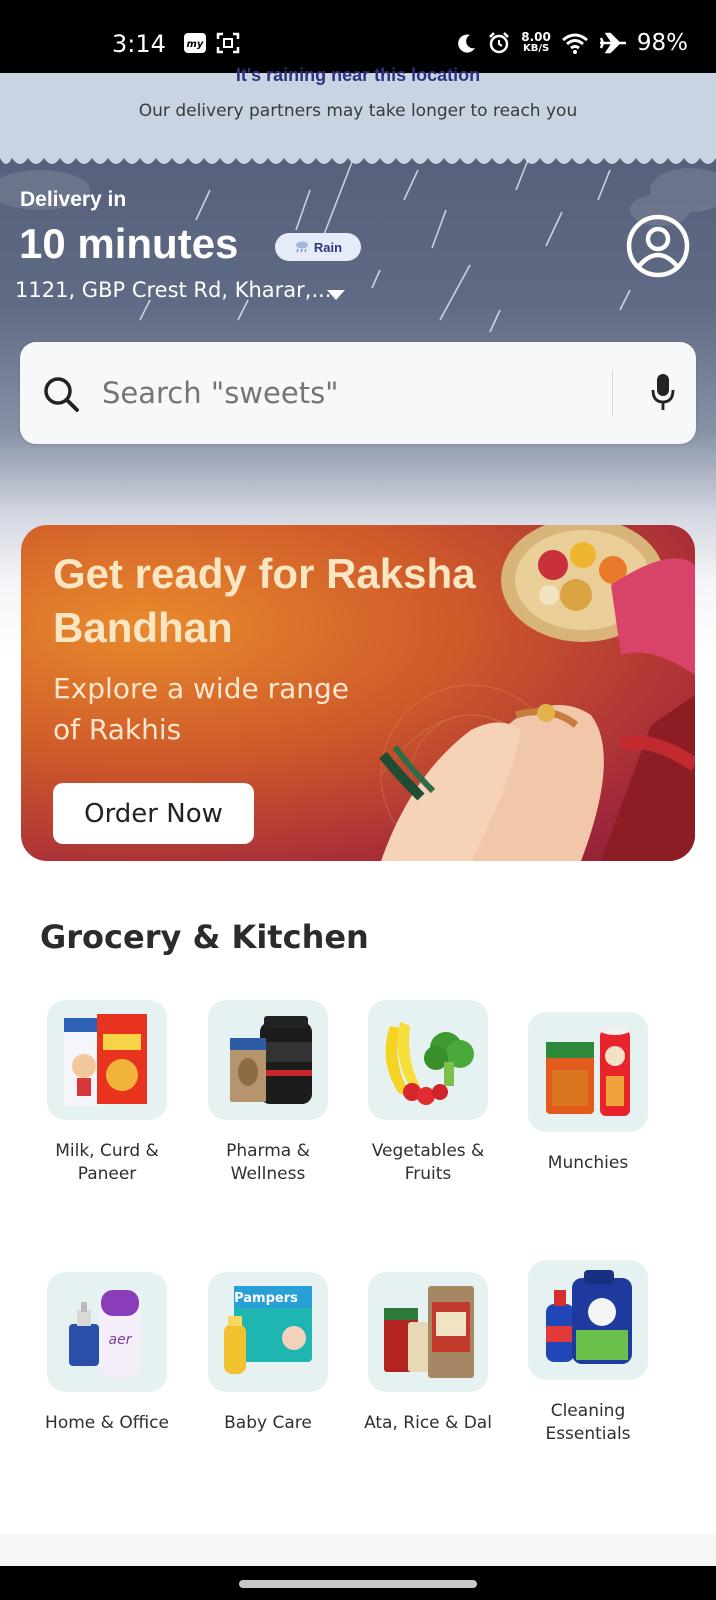 Image resolution: width=716 pixels, height=1600 pixels. I want to click on category-label: Baby Care, so click(268, 1423).